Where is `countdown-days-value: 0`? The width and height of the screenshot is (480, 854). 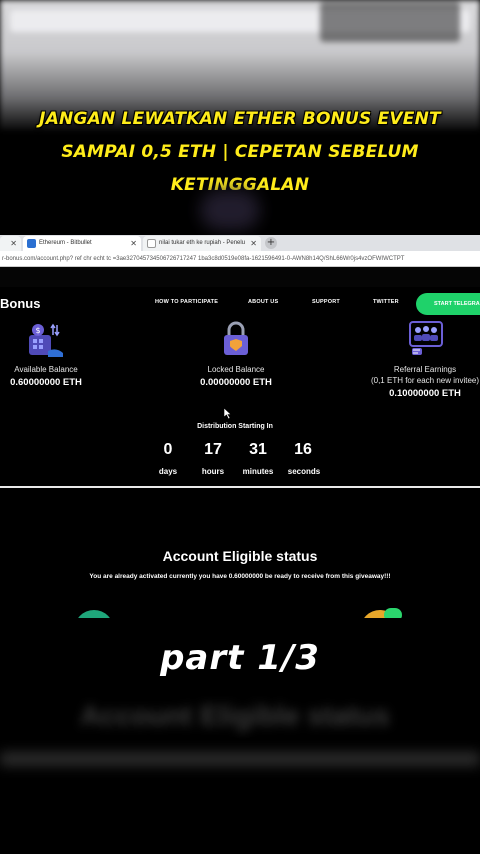 countdown-days-value: 0 is located at coordinates (168, 449).